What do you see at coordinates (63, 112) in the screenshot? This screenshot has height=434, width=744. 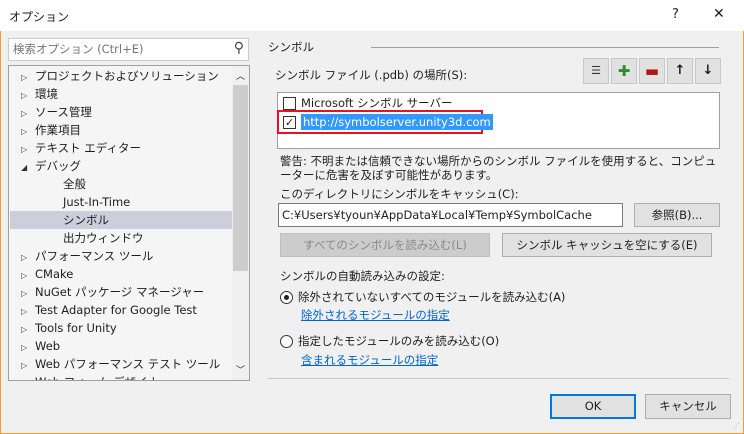 I see `tree-item-label: ソース管理` at bounding box center [63, 112].